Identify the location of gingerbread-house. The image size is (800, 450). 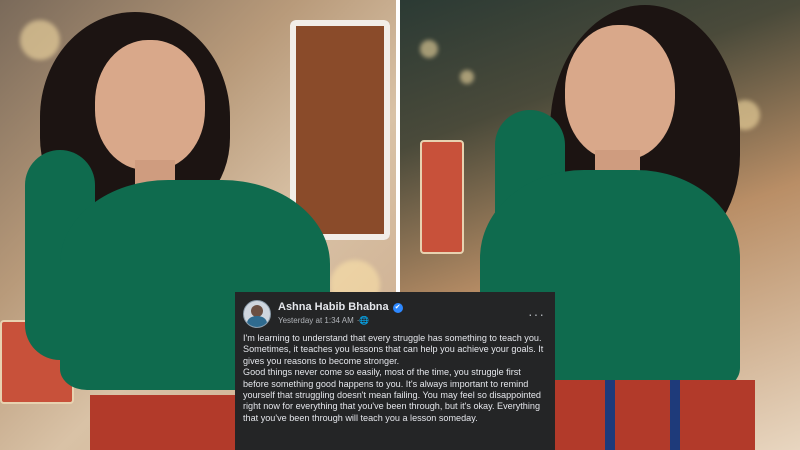
(340, 130).